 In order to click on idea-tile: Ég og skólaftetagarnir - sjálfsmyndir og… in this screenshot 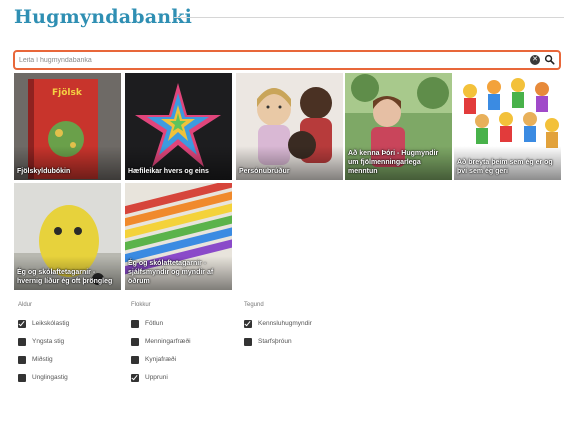, I will do `click(178, 236)`.